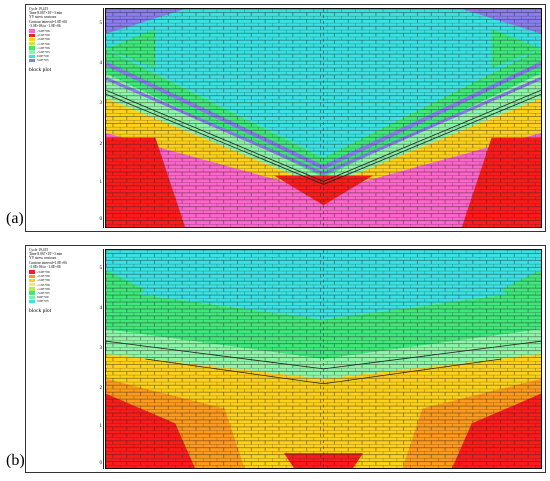  What do you see at coordinates (15, 460) in the screenshot?
I see `panel-label-b: (b)` at bounding box center [15, 460].